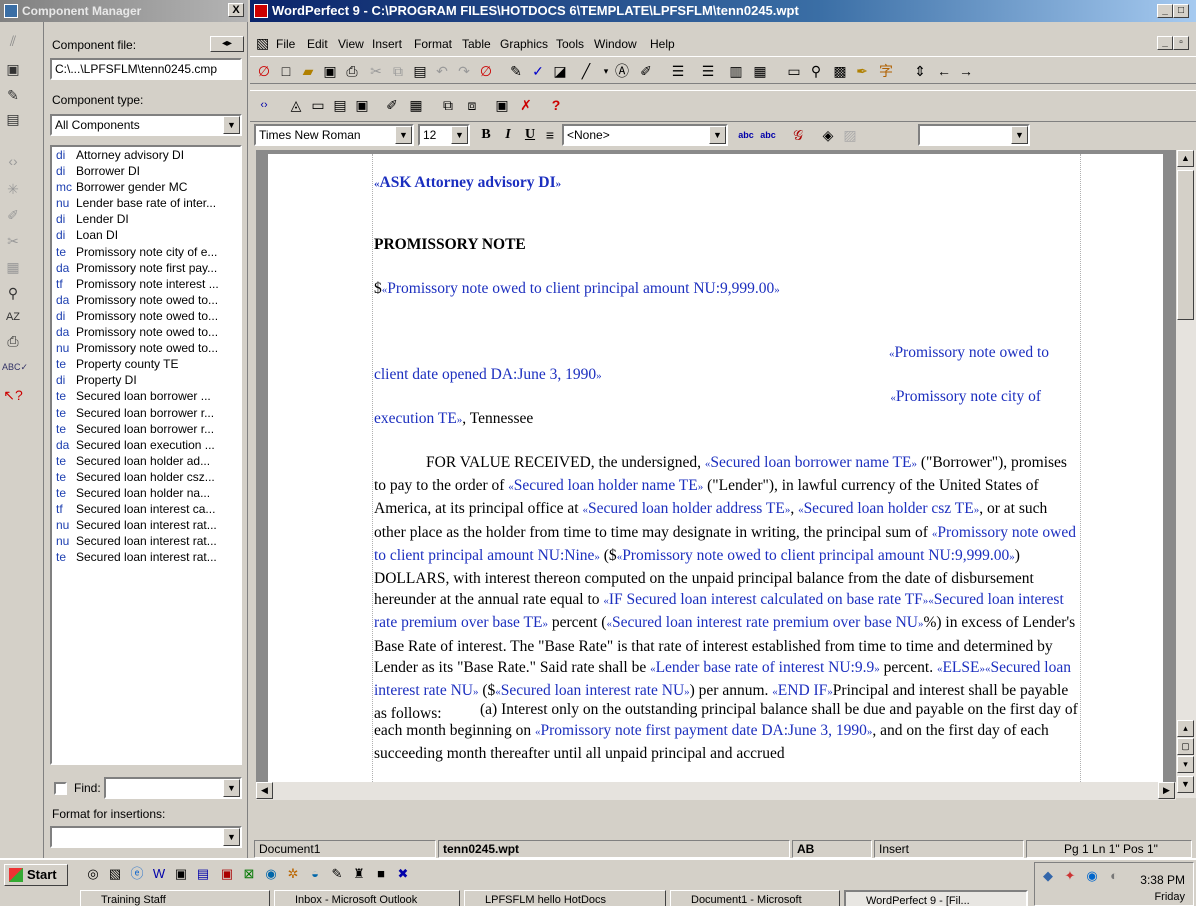  What do you see at coordinates (755, 898) in the screenshot?
I see `task-word: Document1 - Microsoft` at bounding box center [755, 898].